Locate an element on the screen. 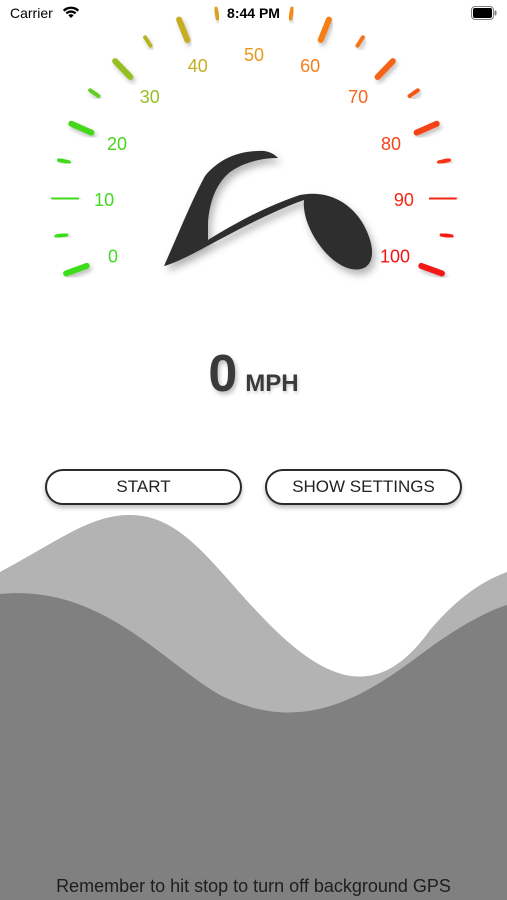 Image resolution: width=507 pixels, height=900 pixels. gauge-label: 0 is located at coordinates (113, 256).